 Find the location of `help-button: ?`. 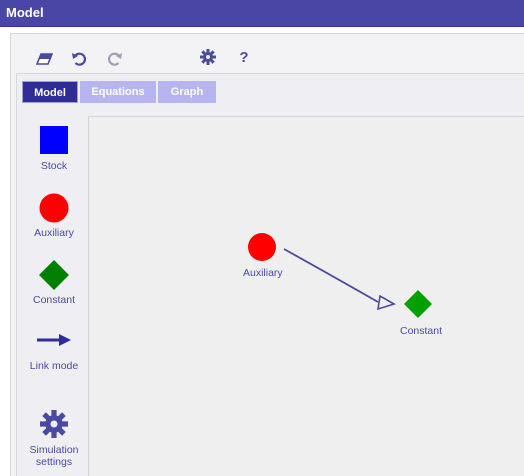

help-button: ? is located at coordinates (244, 57).